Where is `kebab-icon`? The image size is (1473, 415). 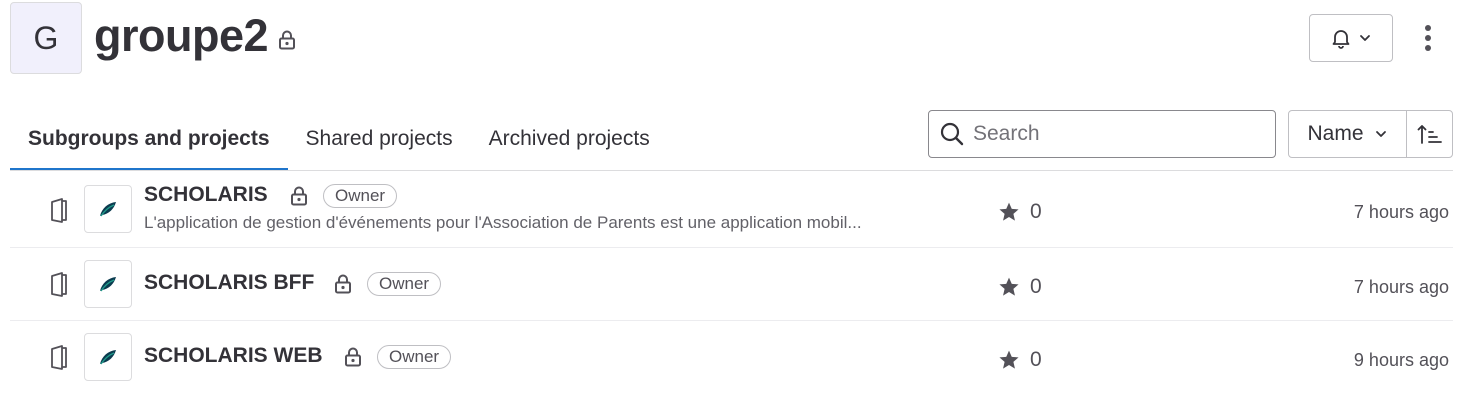 kebab-icon is located at coordinates (1428, 38).